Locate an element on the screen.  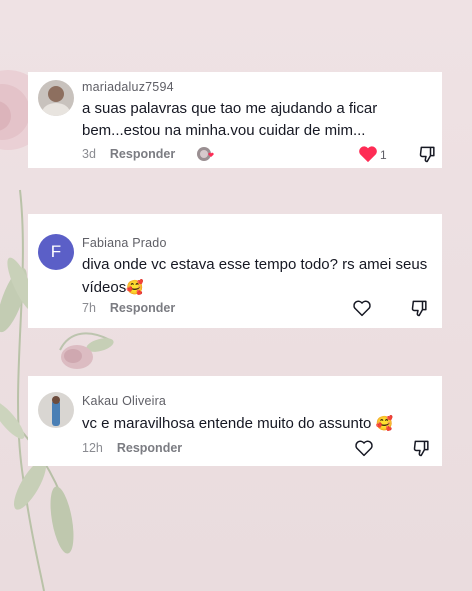
heart-filled-icon is located at coordinates (368, 156).